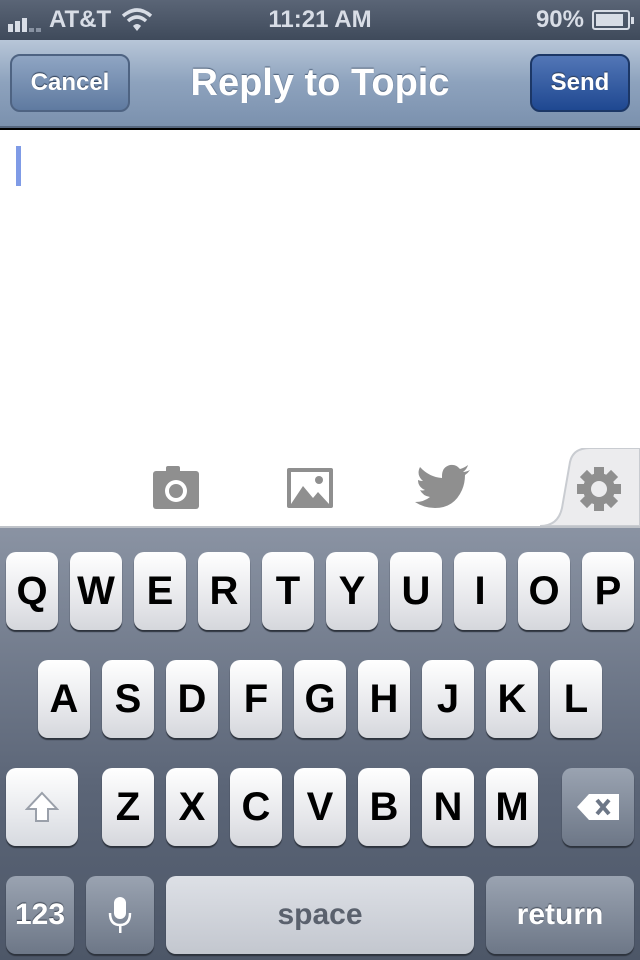 Image resolution: width=640 pixels, height=960 pixels. Describe the element at coordinates (256, 699) in the screenshot. I see `key-f: F` at that location.